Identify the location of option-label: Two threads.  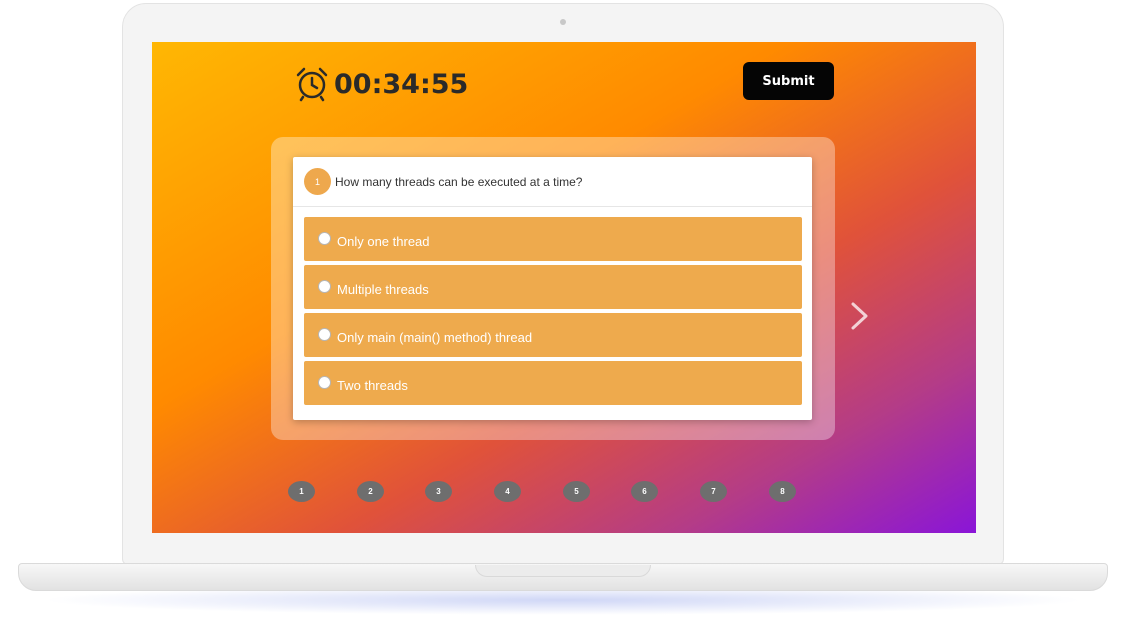
(372, 385).